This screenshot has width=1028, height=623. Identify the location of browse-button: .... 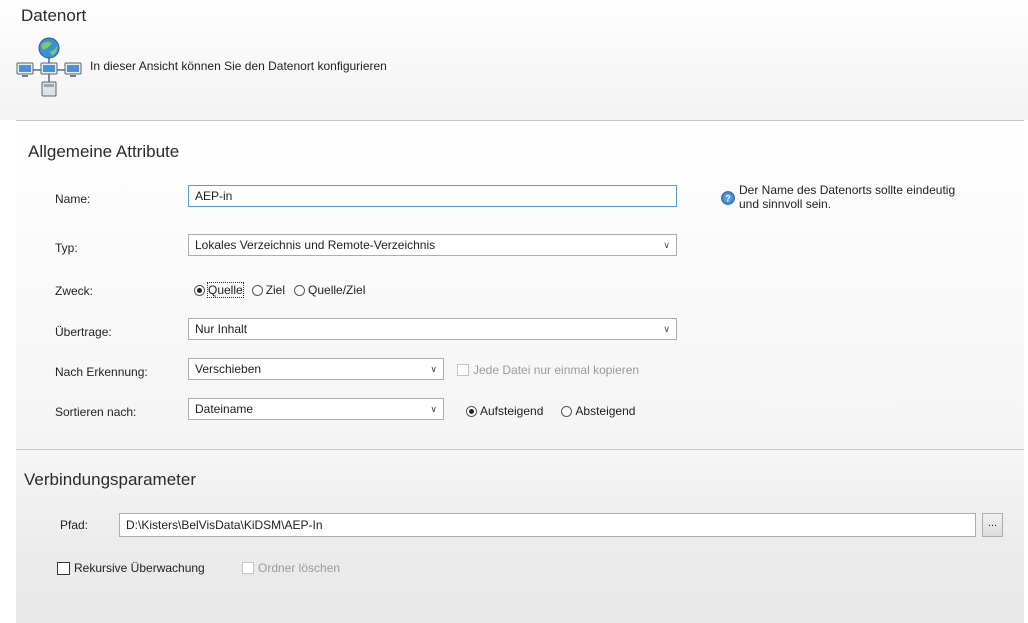
(992, 525).